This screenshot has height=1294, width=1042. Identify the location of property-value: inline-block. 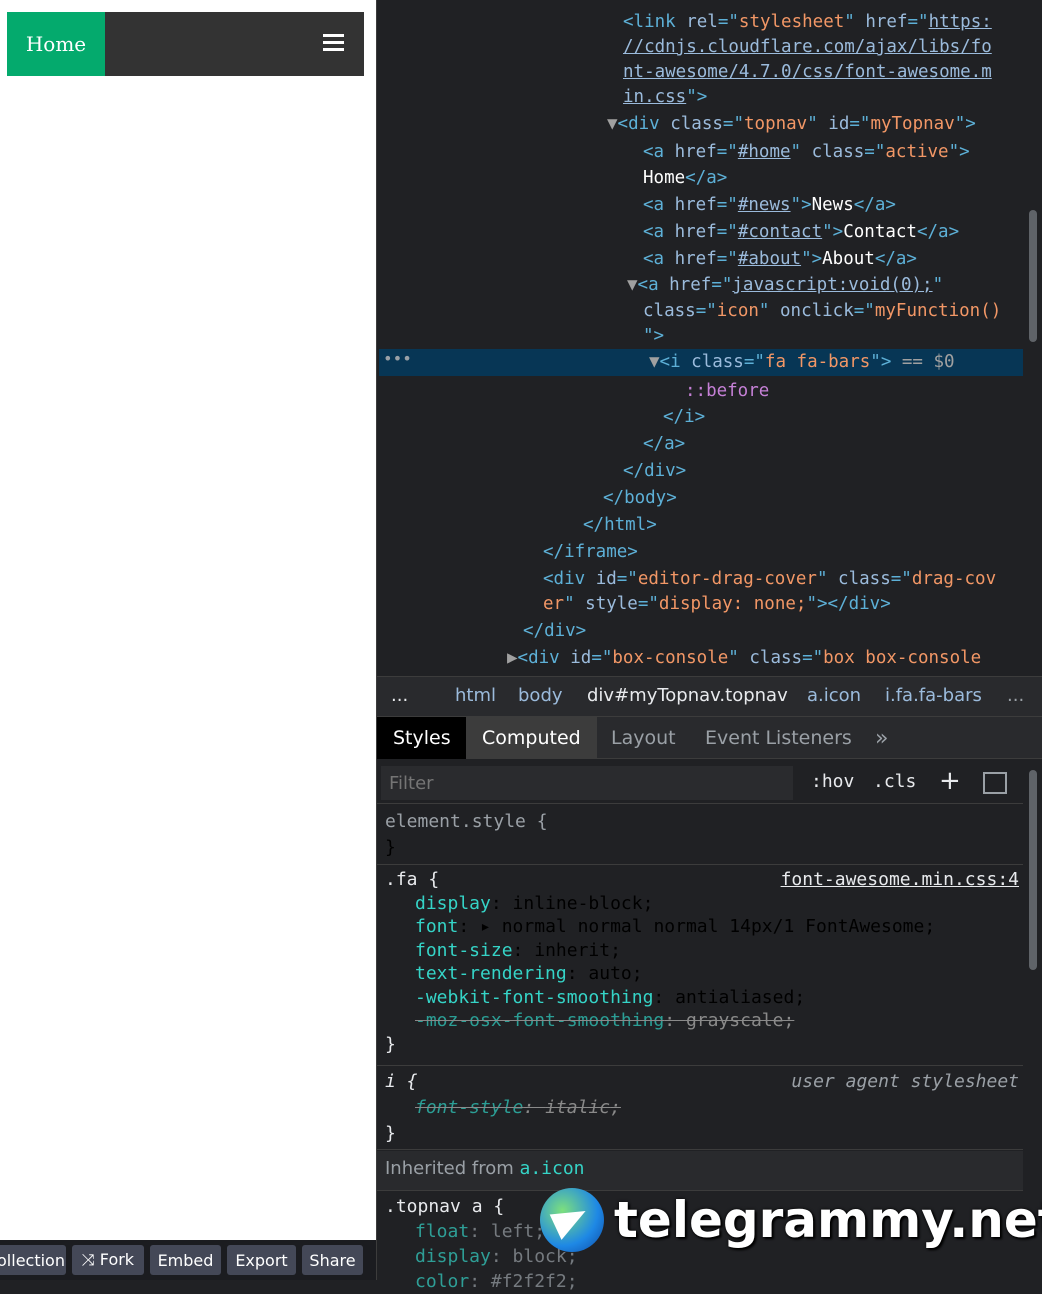
(578, 903).